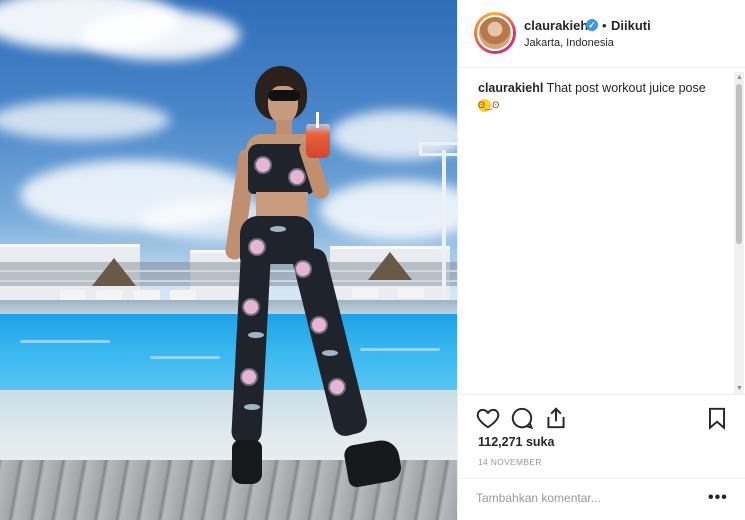  What do you see at coordinates (284, 95) in the screenshot?
I see `sunglasses` at bounding box center [284, 95].